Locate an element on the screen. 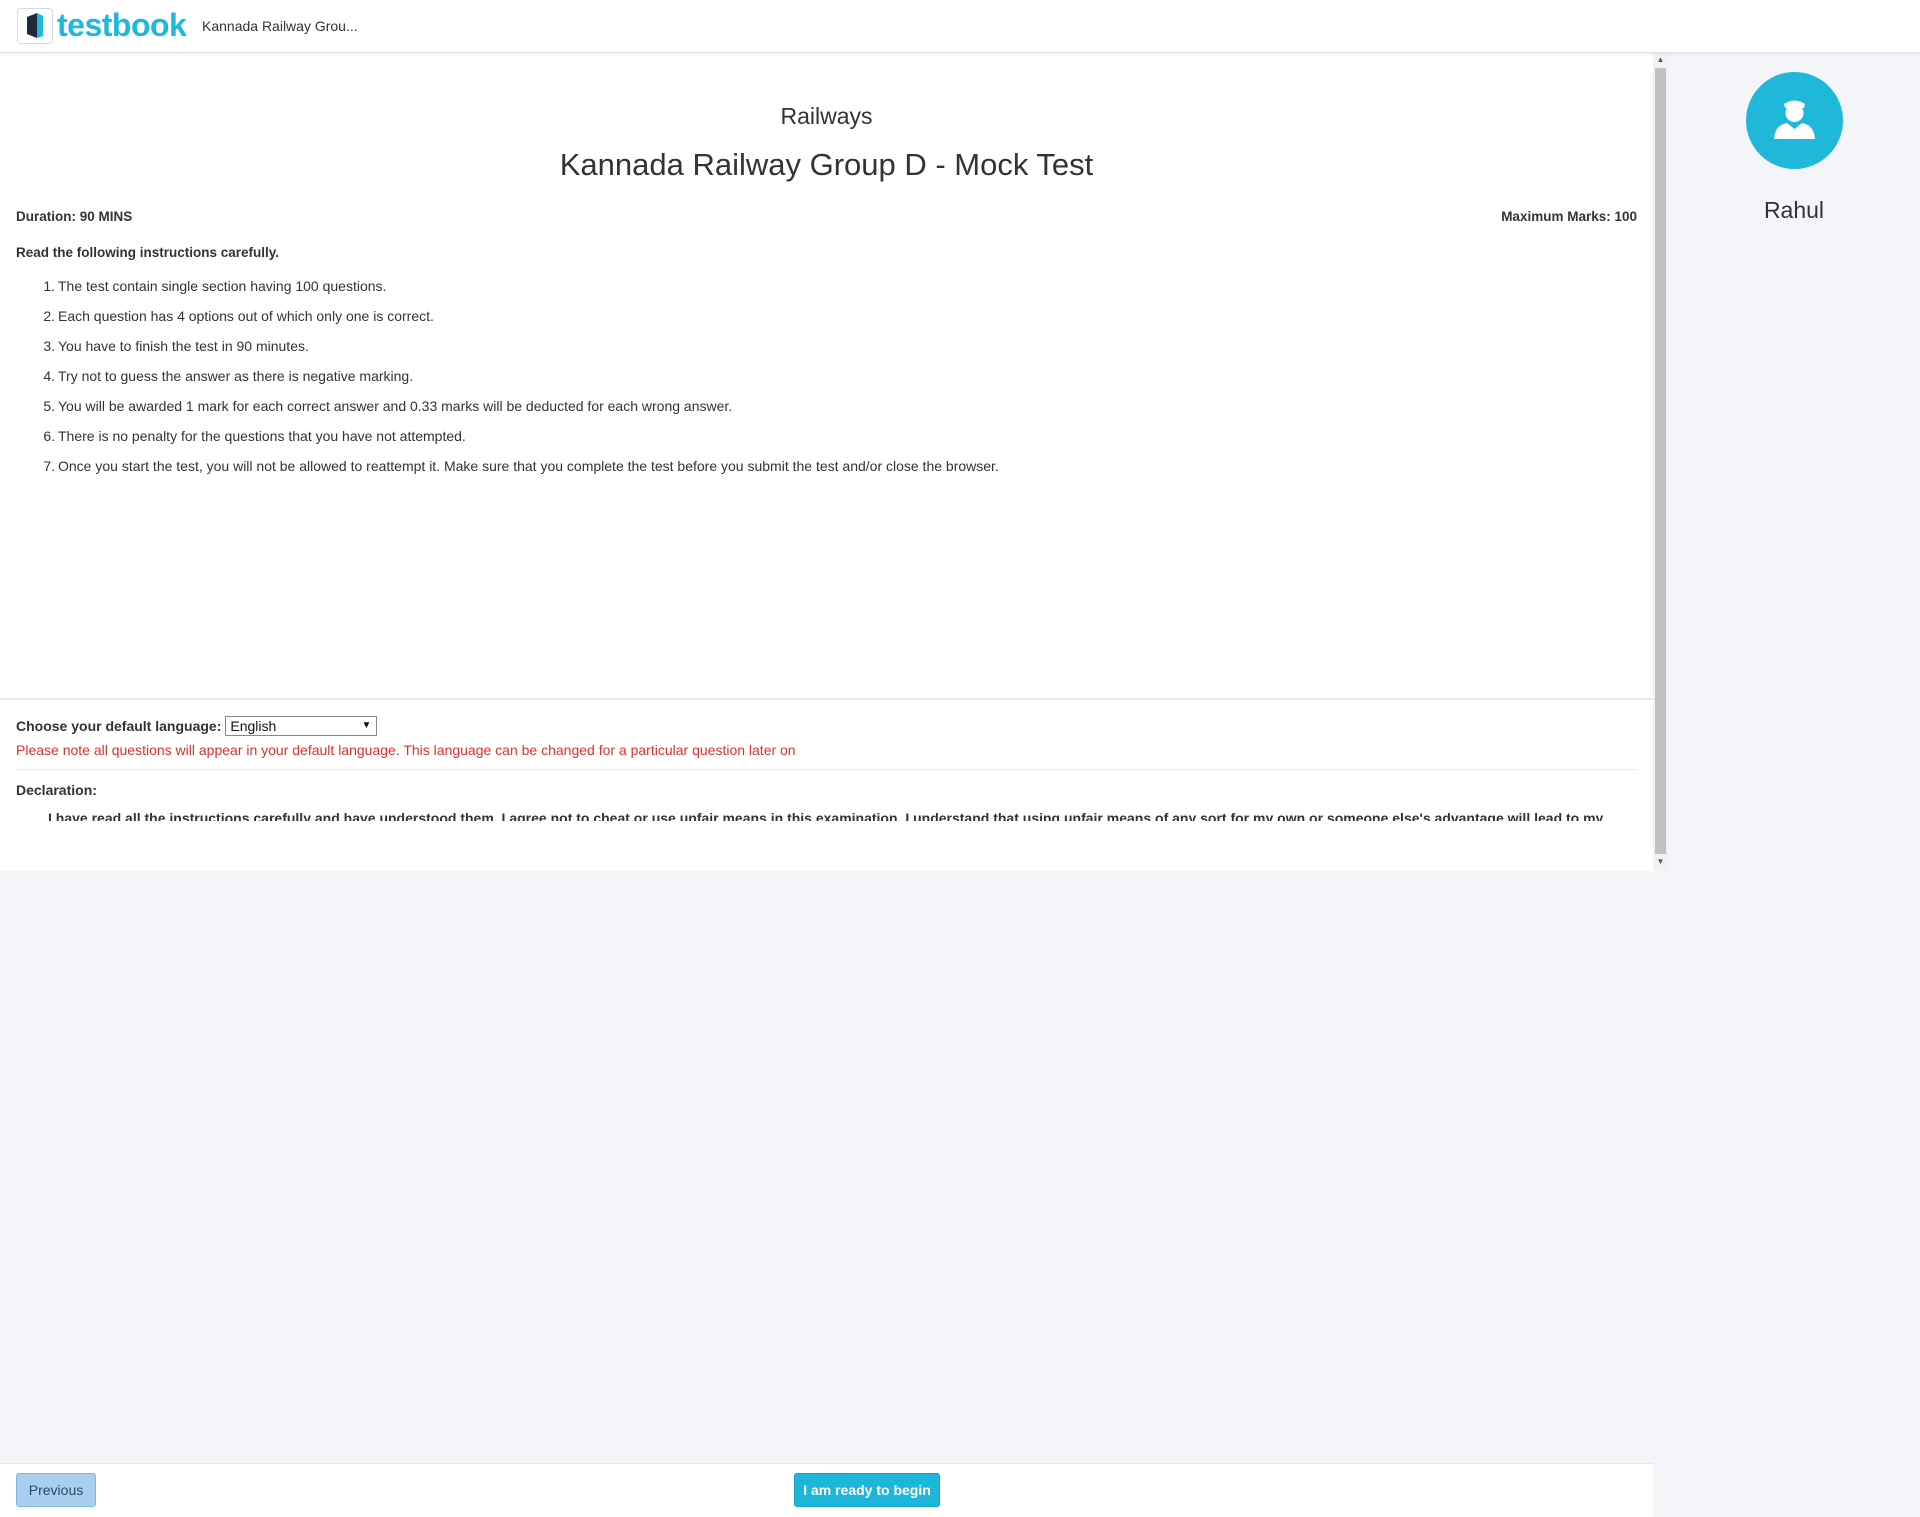 The height and width of the screenshot is (1517, 1920). user-icon is located at coordinates (1794, 119).